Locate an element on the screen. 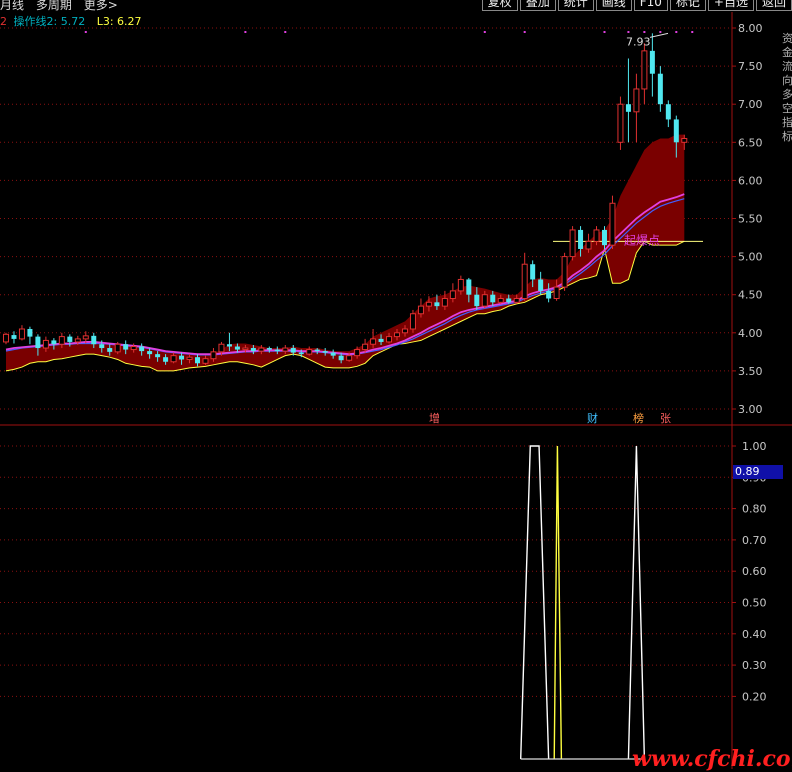  main-tick-label: 5.00 is located at coordinates (750, 257).